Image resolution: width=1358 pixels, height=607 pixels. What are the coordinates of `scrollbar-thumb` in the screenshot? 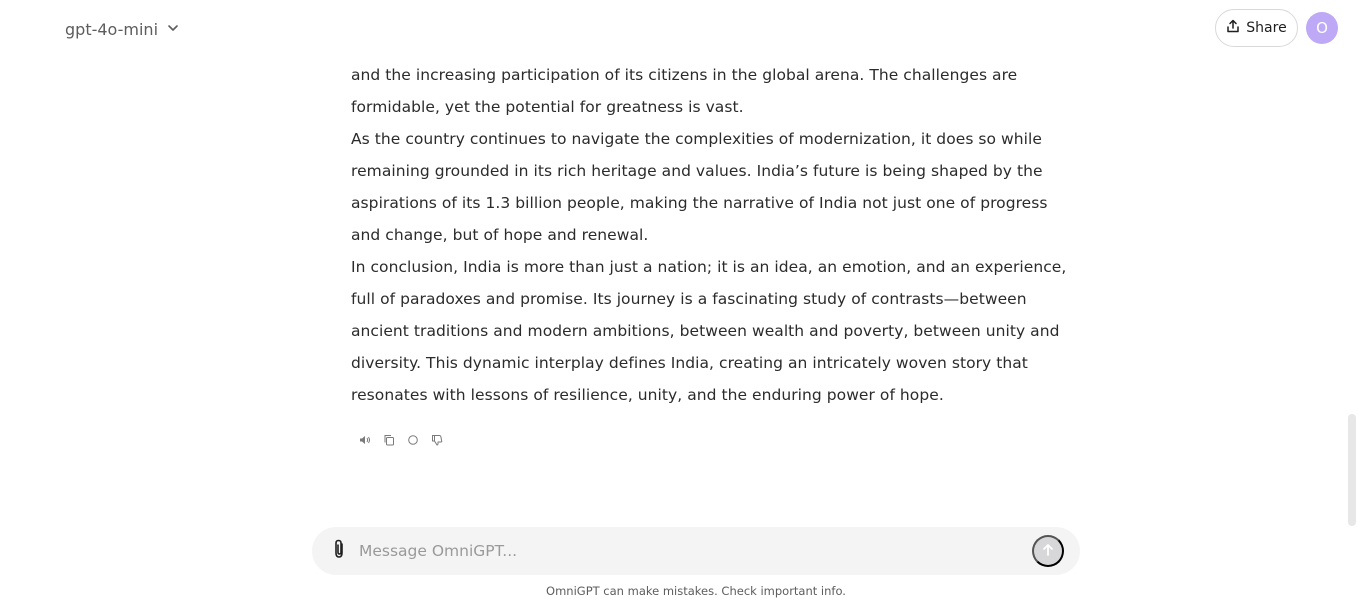 It's located at (1352, 470).